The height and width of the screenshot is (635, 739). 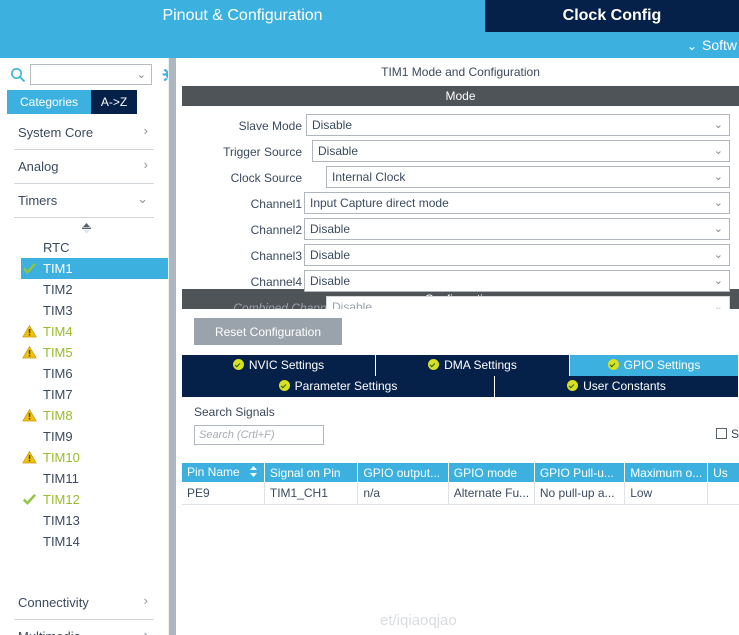 What do you see at coordinates (84, 520) in the screenshot?
I see `sidebar-item-tim13: TIM13` at bounding box center [84, 520].